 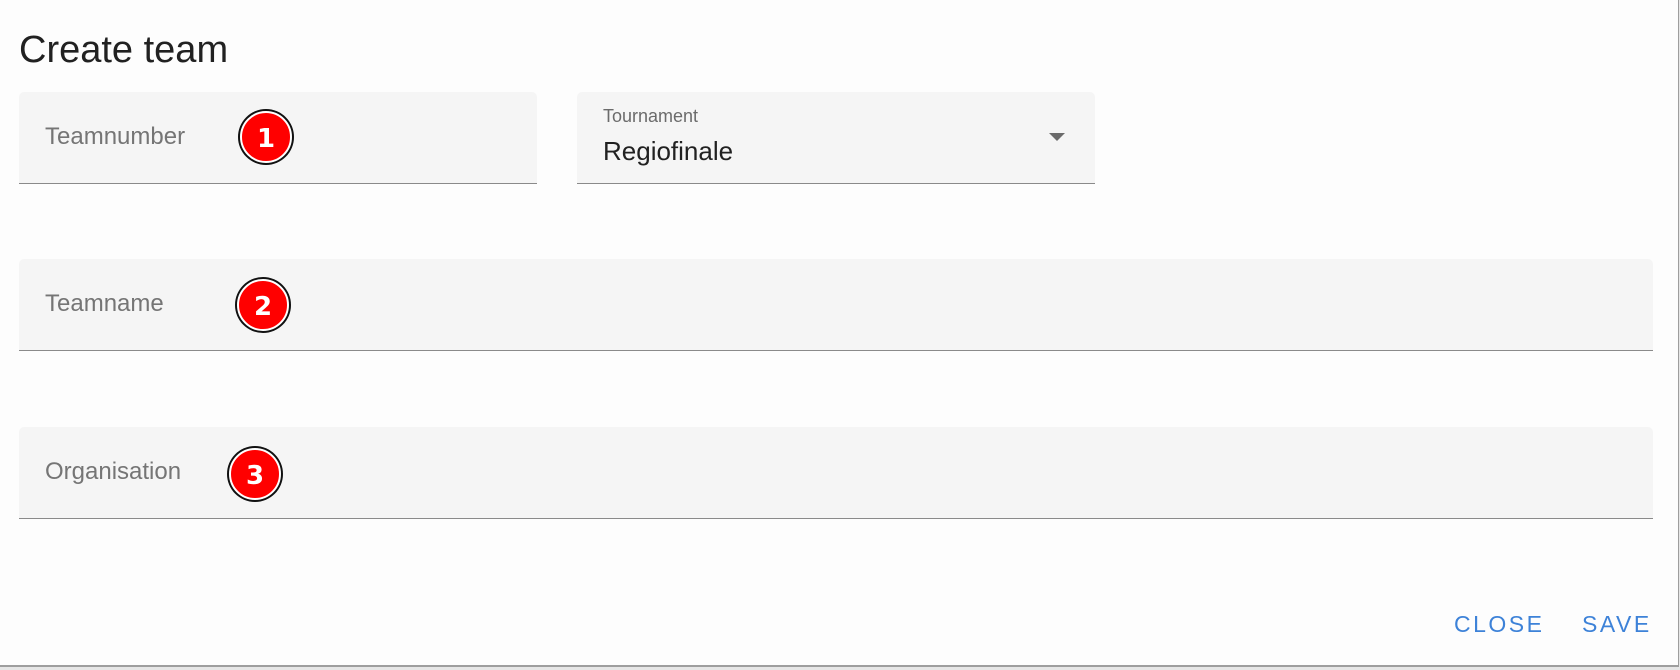 What do you see at coordinates (836, 138) in the screenshot?
I see `tournament-select: Tournament Regiofinale` at bounding box center [836, 138].